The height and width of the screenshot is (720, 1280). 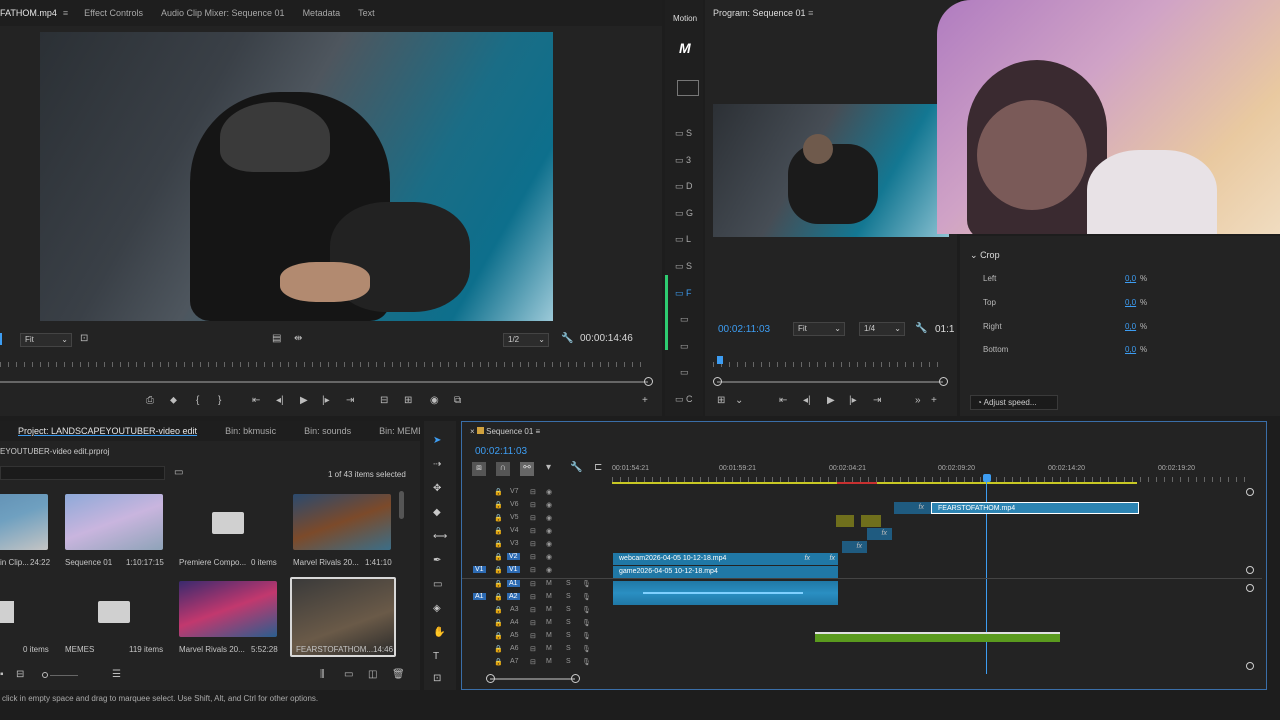 What do you see at coordinates (725, 593) in the screenshot?
I see `audio-clip` at bounding box center [725, 593].